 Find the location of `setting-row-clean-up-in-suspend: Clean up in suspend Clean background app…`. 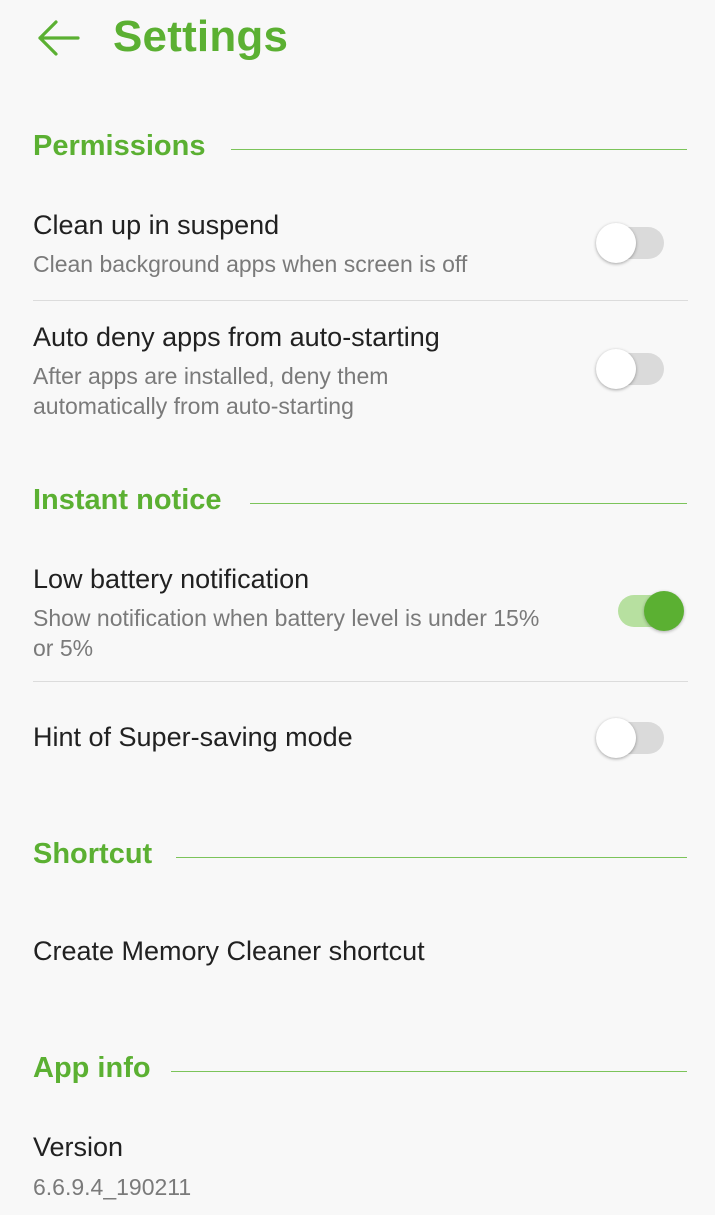

setting-row-clean-up-in-suspend: Clean up in suspend Clean background app… is located at coordinates (357, 250).